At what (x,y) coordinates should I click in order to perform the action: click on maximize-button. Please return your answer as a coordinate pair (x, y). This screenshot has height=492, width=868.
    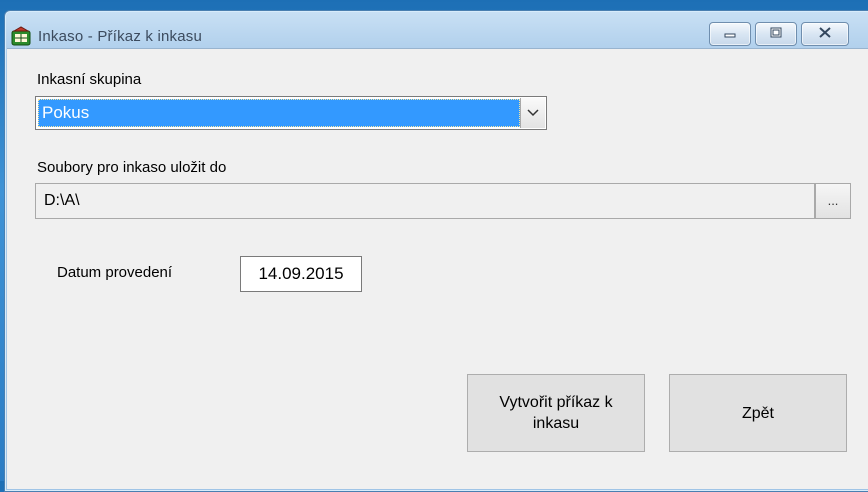
    Looking at the image, I should click on (776, 34).